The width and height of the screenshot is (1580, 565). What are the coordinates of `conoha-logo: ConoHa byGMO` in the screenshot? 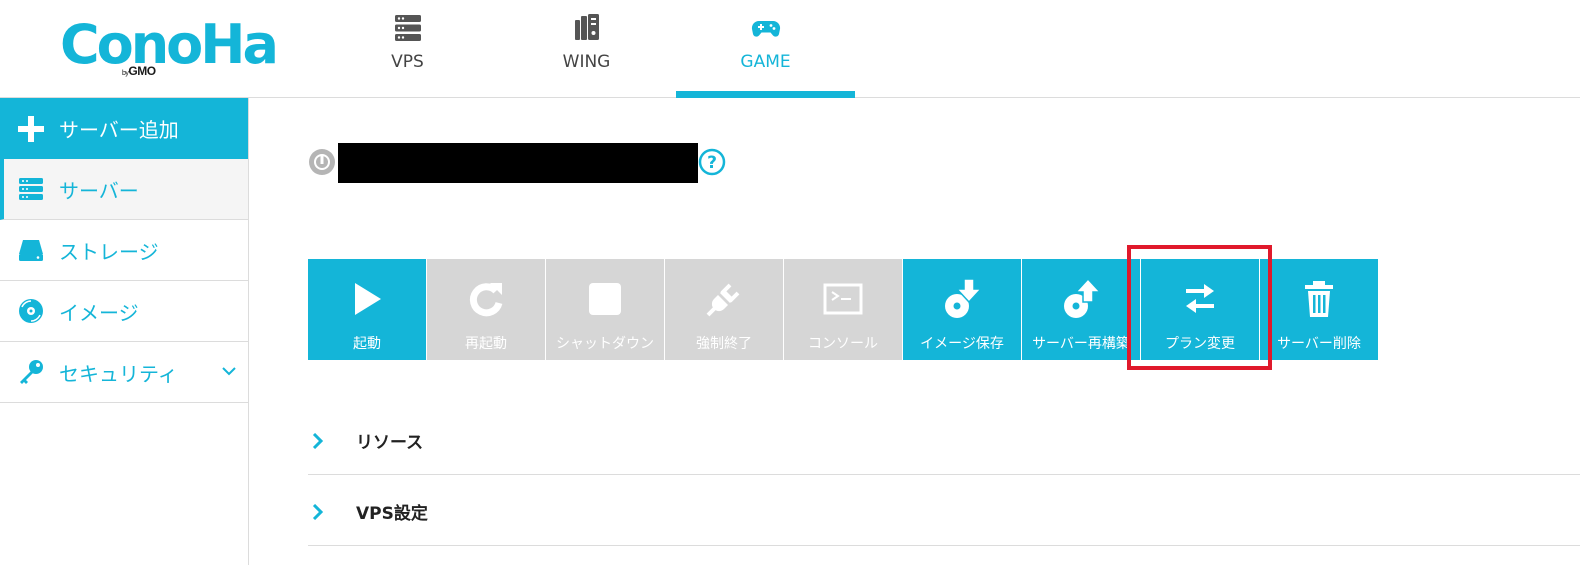 It's located at (169, 46).